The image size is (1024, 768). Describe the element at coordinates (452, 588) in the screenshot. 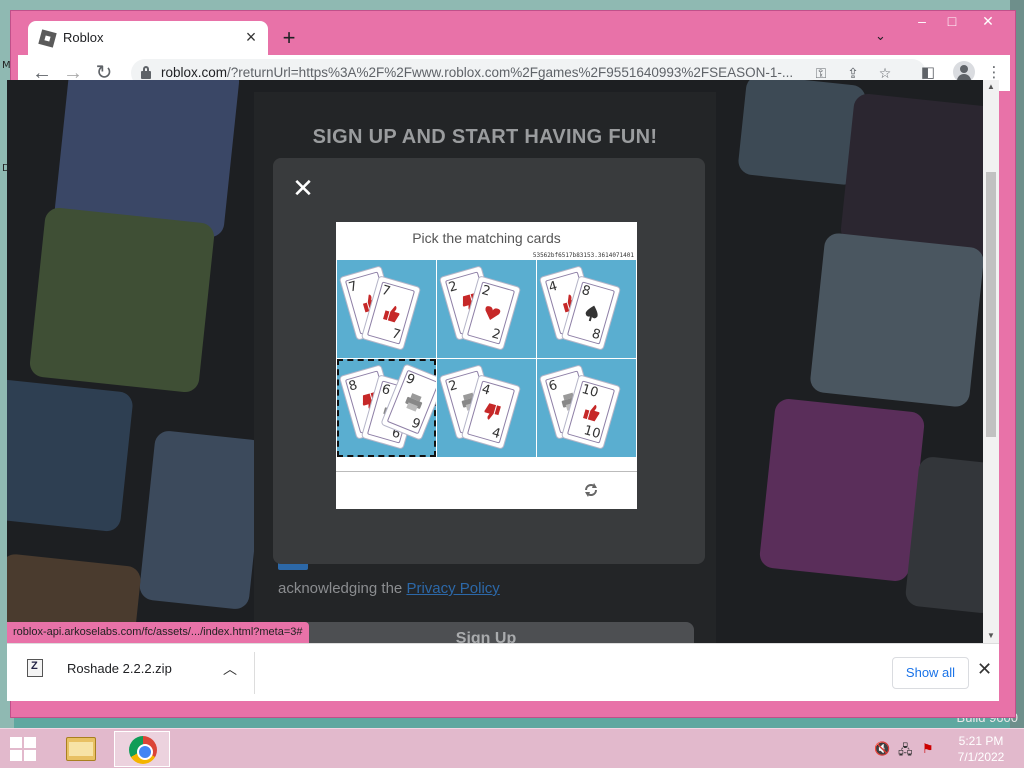

I see `privacy-policy-link: Privacy Policy` at that location.